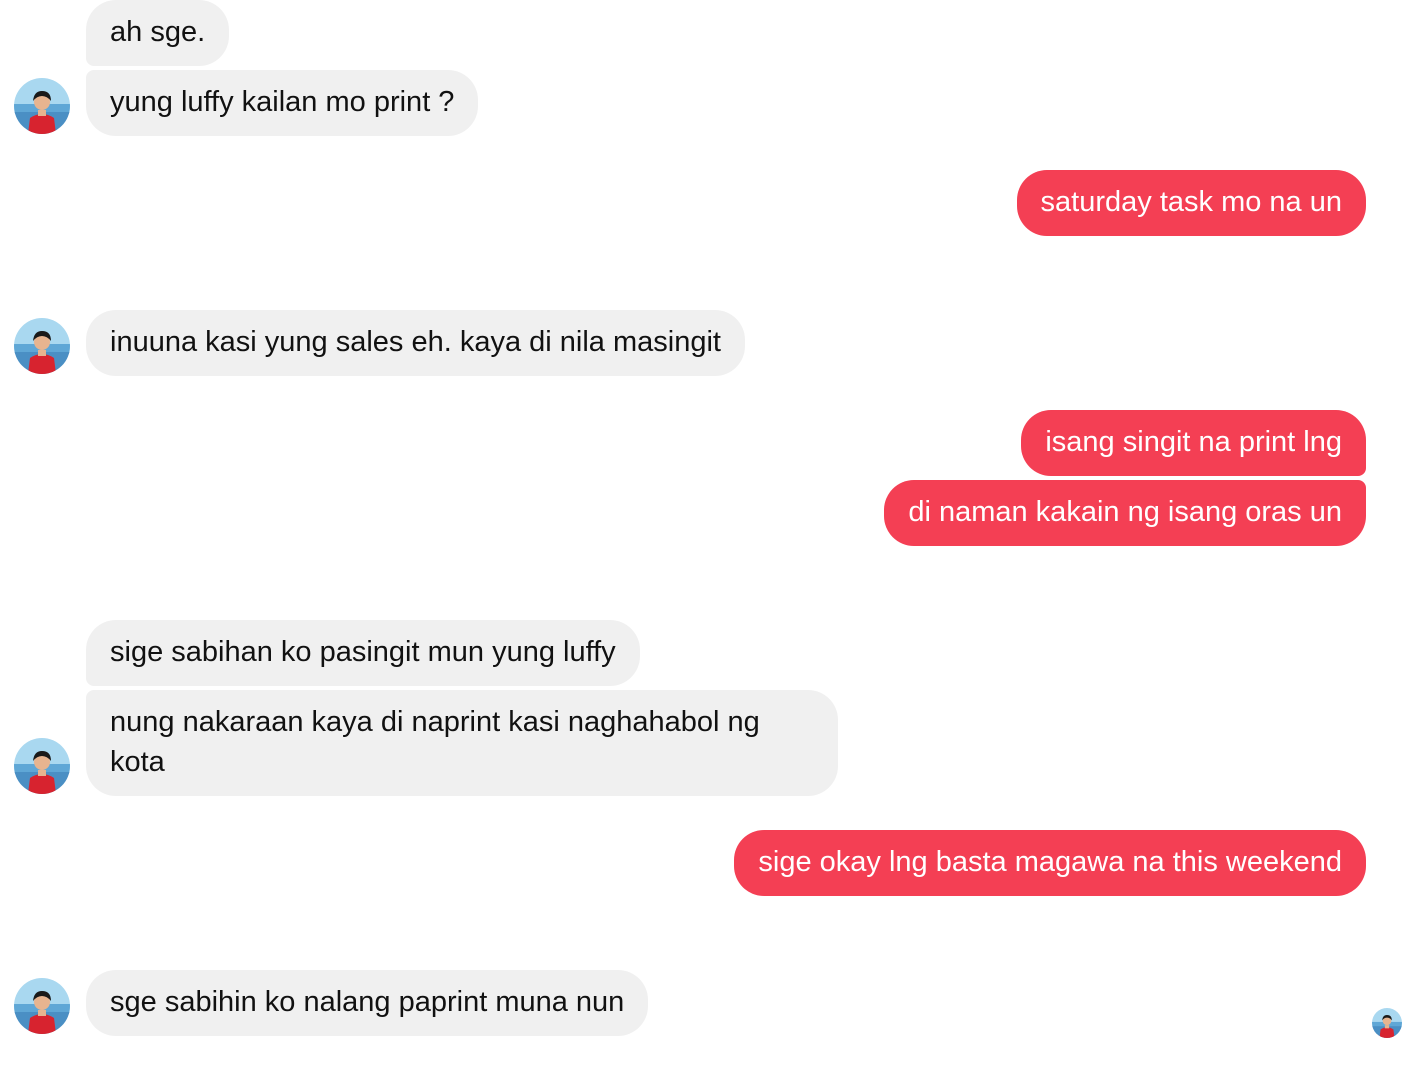  I want to click on incoming-message: sige sabihan ko pasingit mun yung luffy, so click(363, 653).